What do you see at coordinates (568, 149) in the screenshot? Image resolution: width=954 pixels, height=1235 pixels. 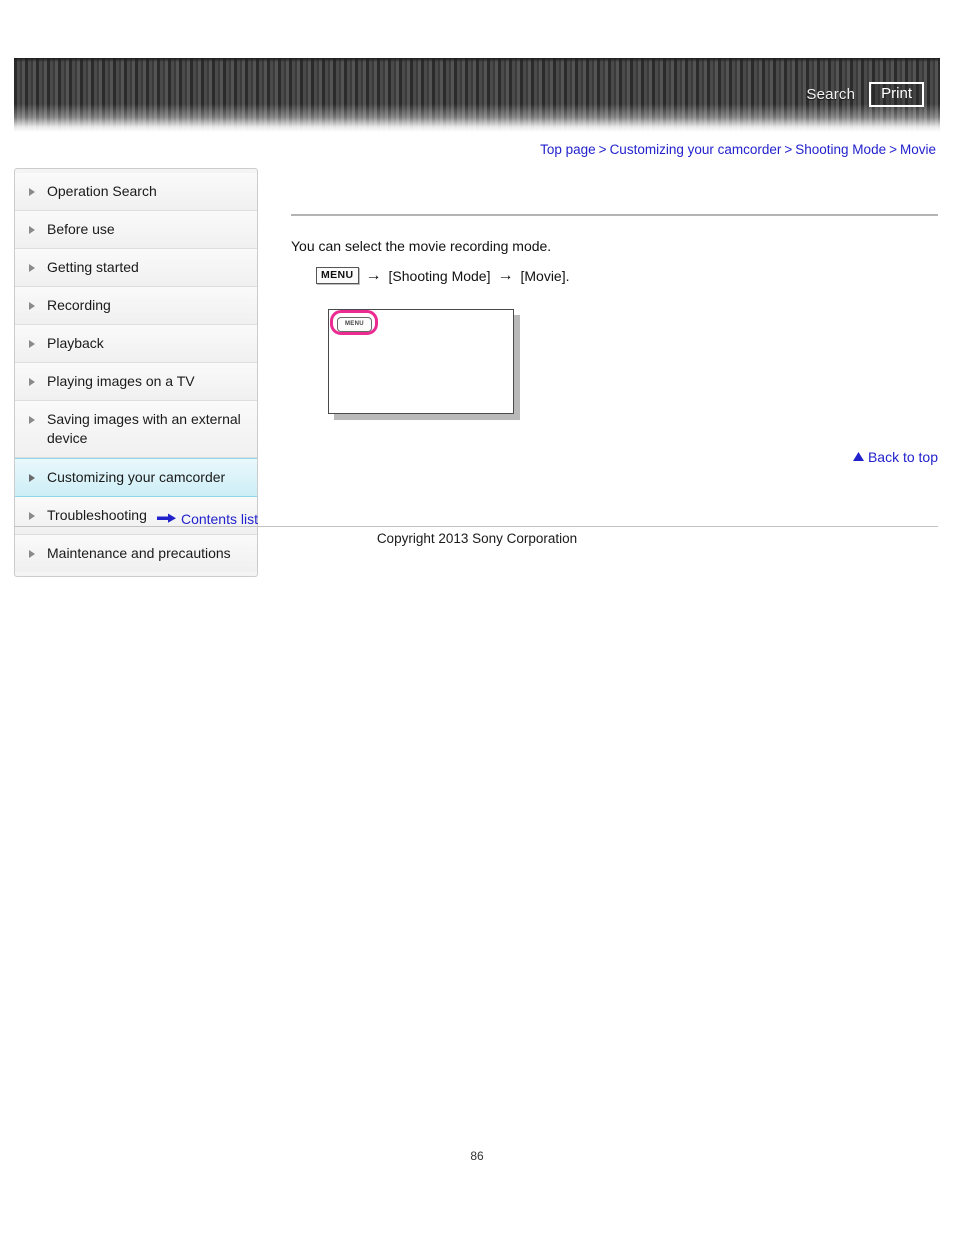 I see `breadcrumb-item-top-page: Top page` at bounding box center [568, 149].